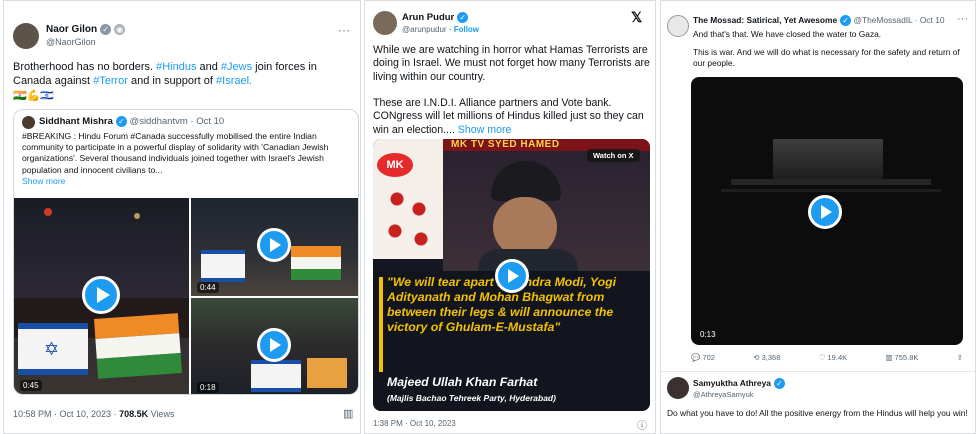 The image size is (980, 434). What do you see at coordinates (158, 122) in the screenshot?
I see `quoted-author-handle: @siddhantvm` at bounding box center [158, 122].